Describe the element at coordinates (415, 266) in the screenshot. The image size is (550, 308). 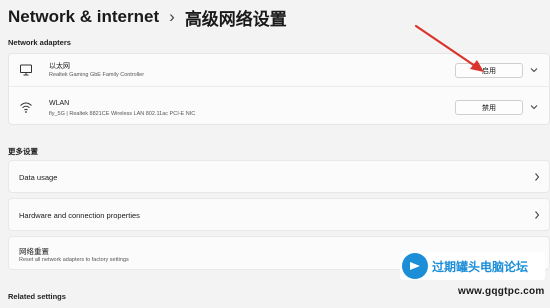
I see `watermark-logo-icon` at that location.